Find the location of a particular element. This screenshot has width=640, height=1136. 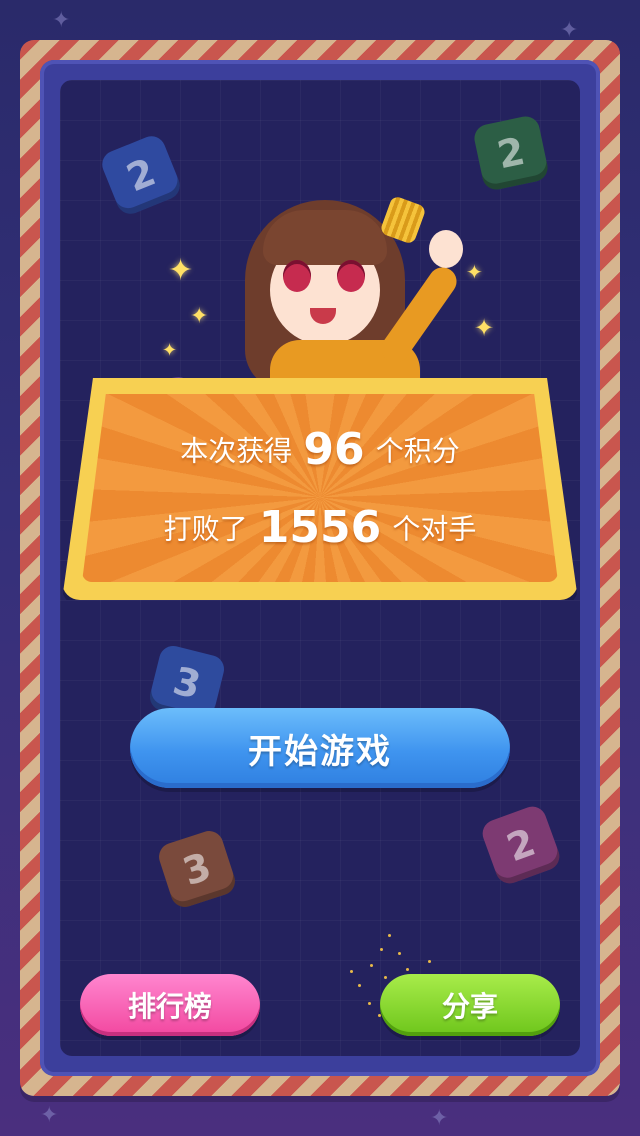

start-game-button: 开始游戏 is located at coordinates (320, 748).